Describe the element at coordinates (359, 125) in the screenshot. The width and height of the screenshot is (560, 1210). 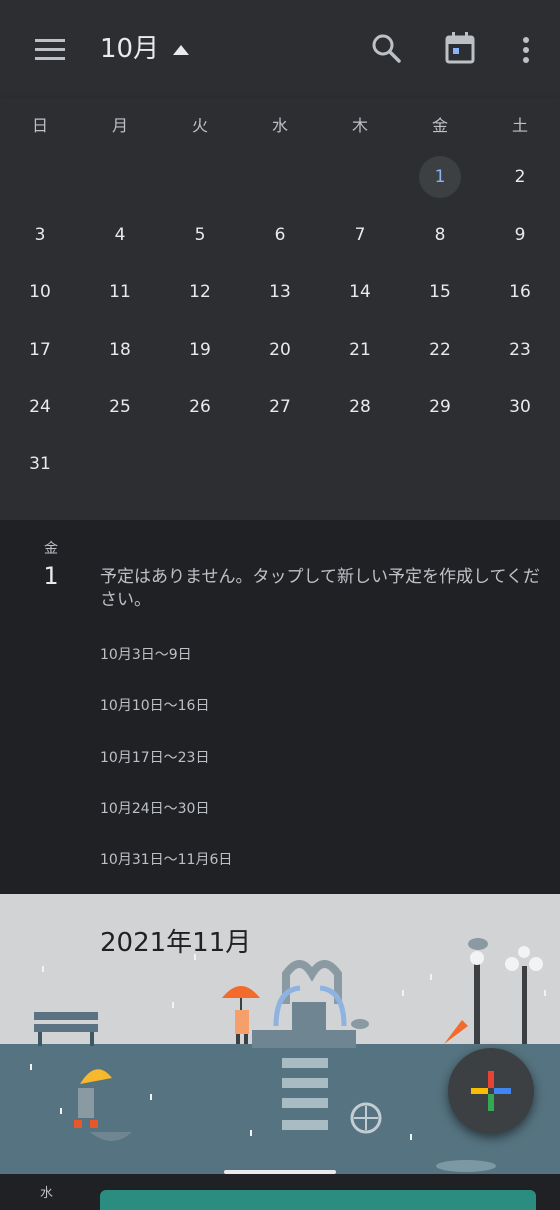
I see `weekday-thu: 木` at that location.